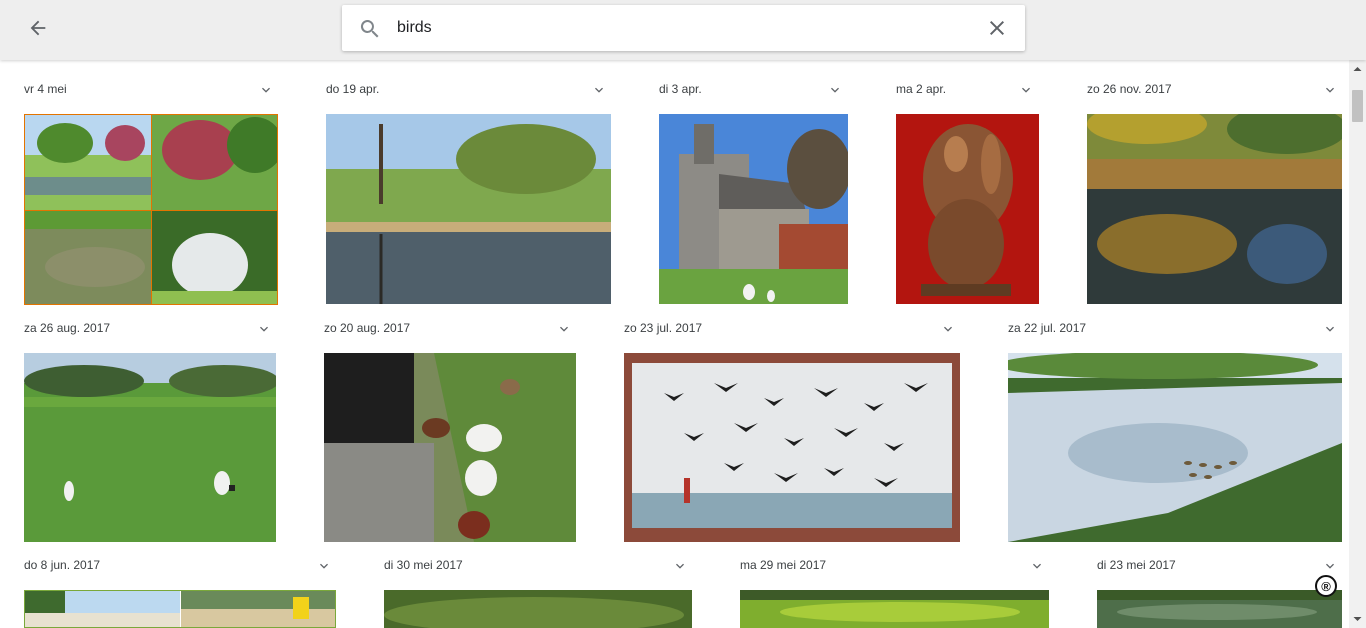  I want to click on search-input, so click(677, 28).